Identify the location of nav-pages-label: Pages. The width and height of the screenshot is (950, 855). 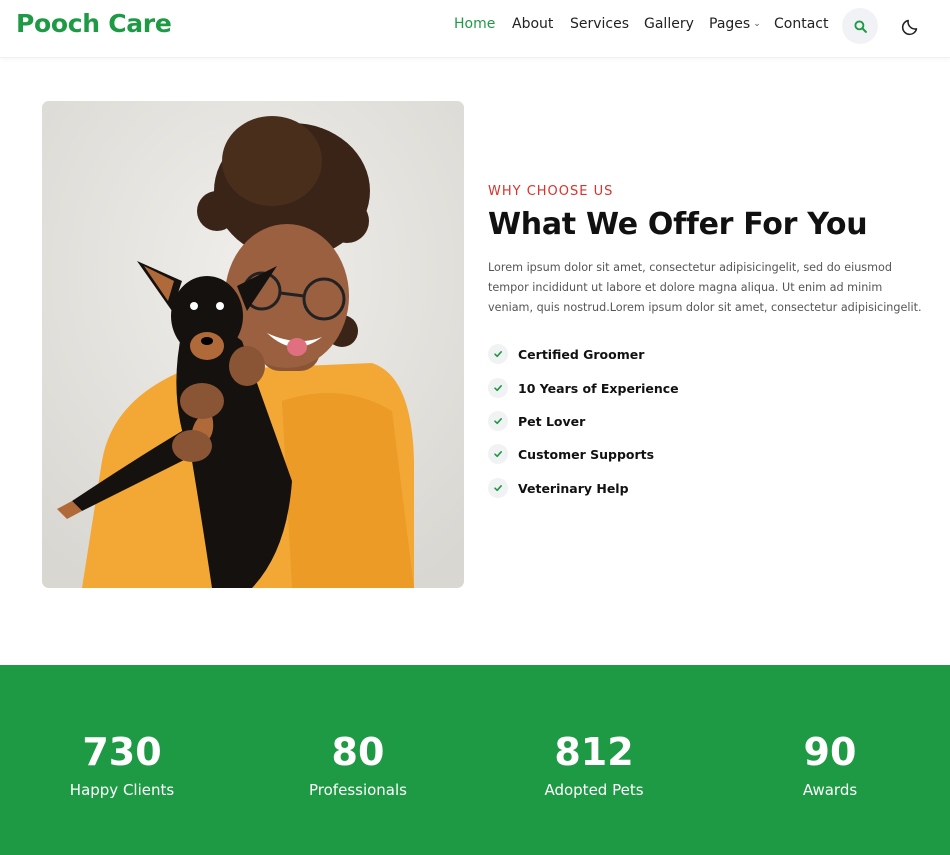
(730, 24).